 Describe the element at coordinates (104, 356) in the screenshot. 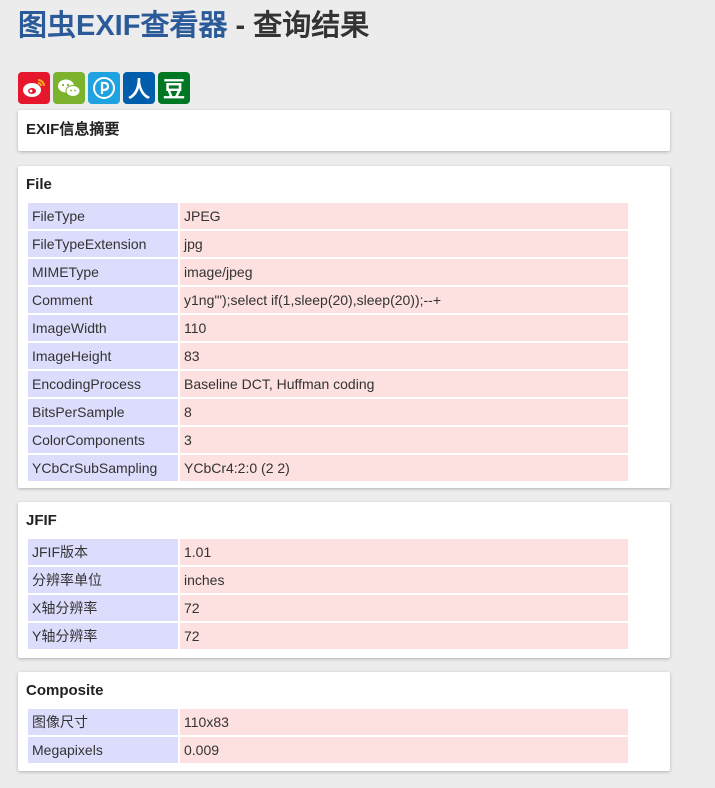

I see `exif-key: ImageHeight` at that location.